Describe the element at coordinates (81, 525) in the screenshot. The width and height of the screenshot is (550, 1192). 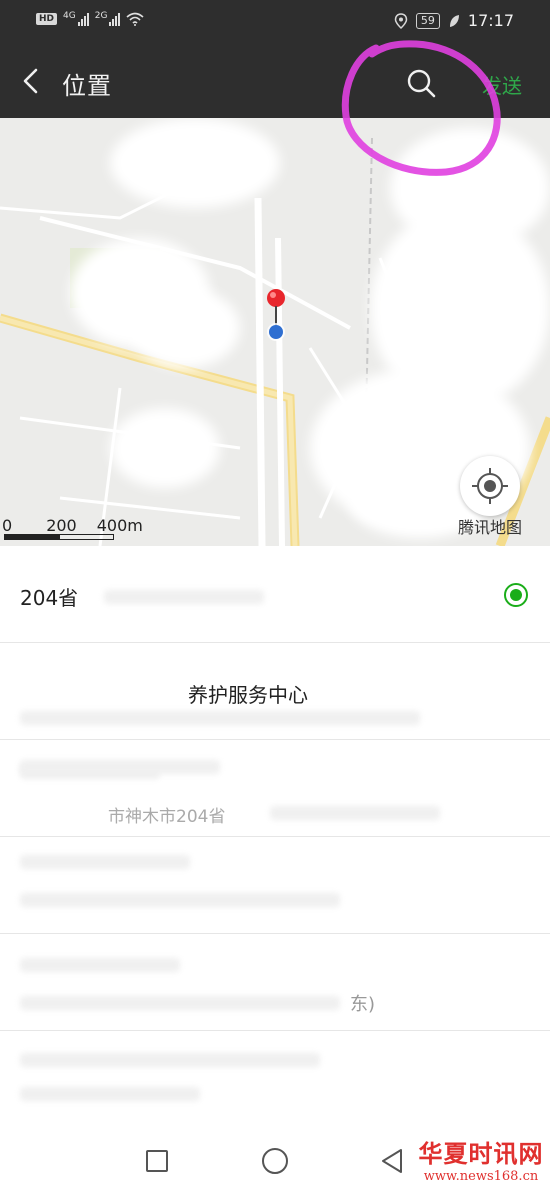
I see `map-scale: 0 200 400m` at that location.